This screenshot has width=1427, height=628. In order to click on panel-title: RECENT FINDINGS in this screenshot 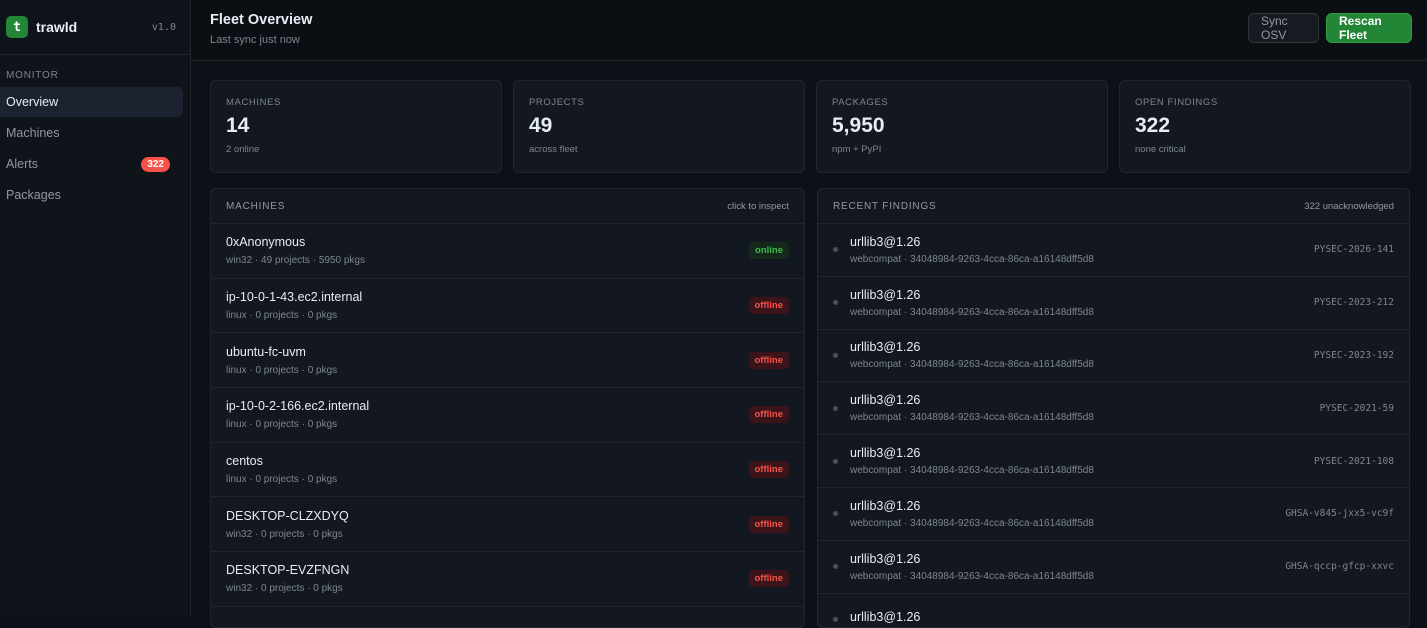, I will do `click(885, 206)`.